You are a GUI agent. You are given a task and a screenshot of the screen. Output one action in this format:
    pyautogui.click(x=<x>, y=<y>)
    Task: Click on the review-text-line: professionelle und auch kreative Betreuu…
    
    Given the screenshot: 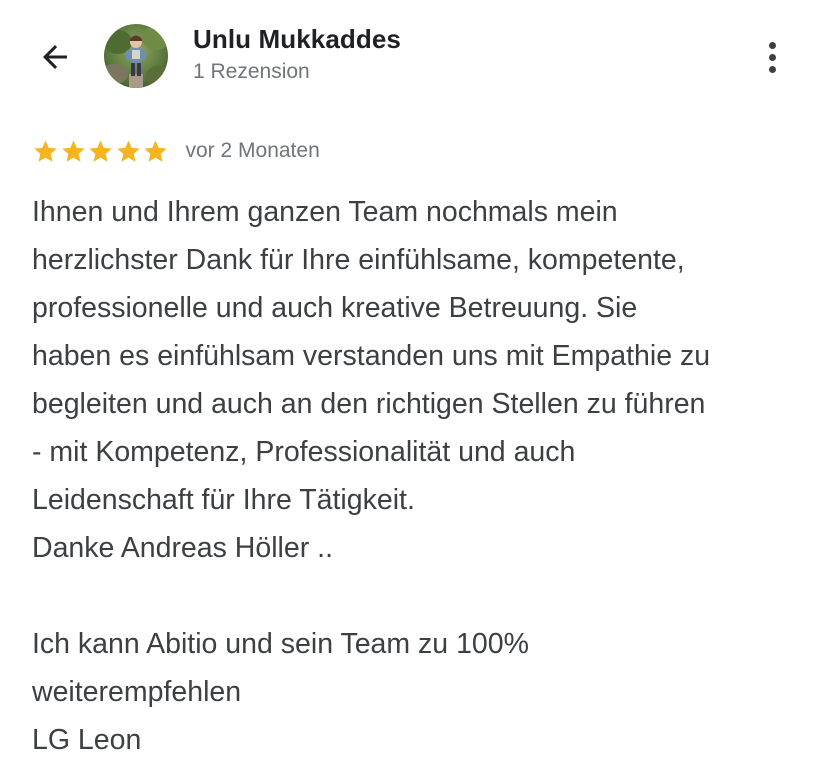 What is the action you would take?
    pyautogui.click(x=335, y=308)
    